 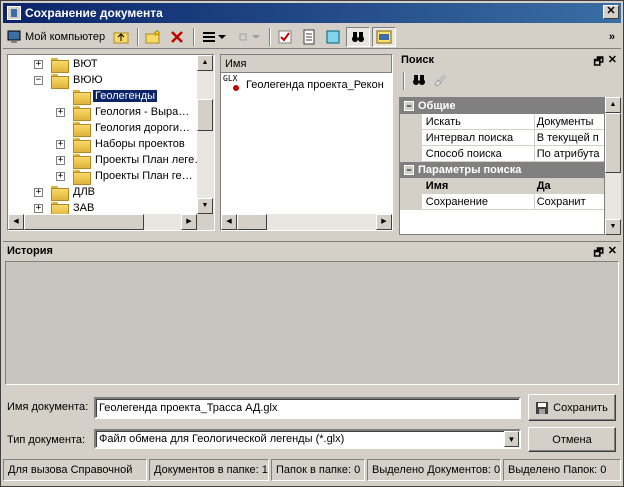 What do you see at coordinates (511, 439) in the screenshot?
I see `chevron-down-icon: ▼` at bounding box center [511, 439].